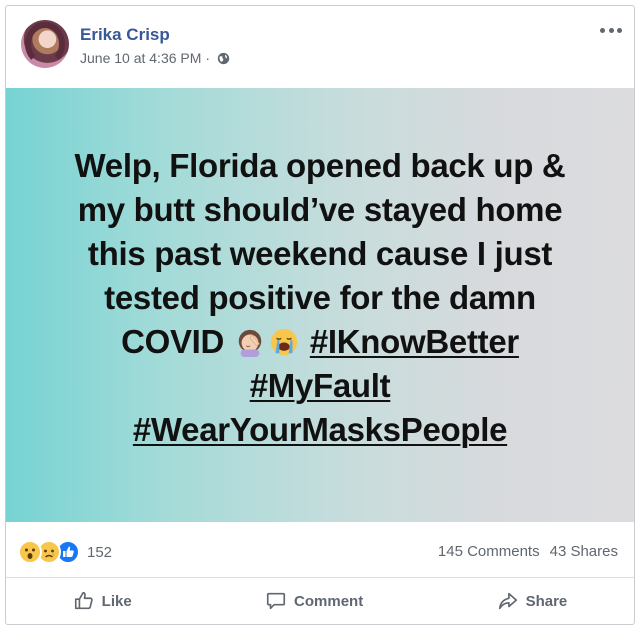  Describe the element at coordinates (250, 343) in the screenshot. I see `woman-facepalming-emoji` at that location.